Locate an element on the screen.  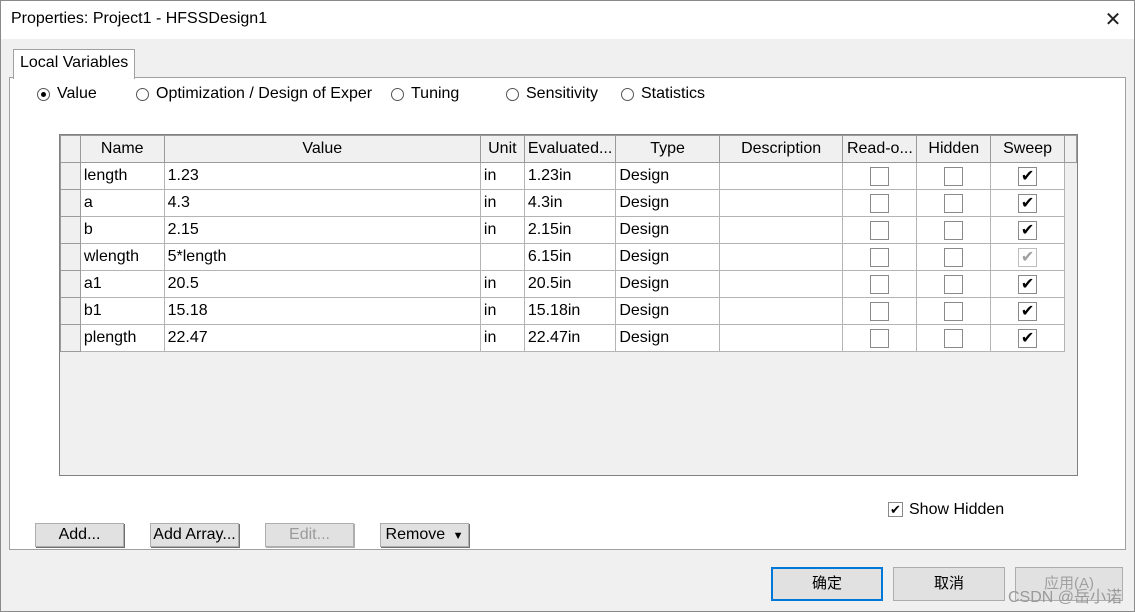
table-row: wlength 5*length 6.15in Design ✔ is located at coordinates (568, 257).